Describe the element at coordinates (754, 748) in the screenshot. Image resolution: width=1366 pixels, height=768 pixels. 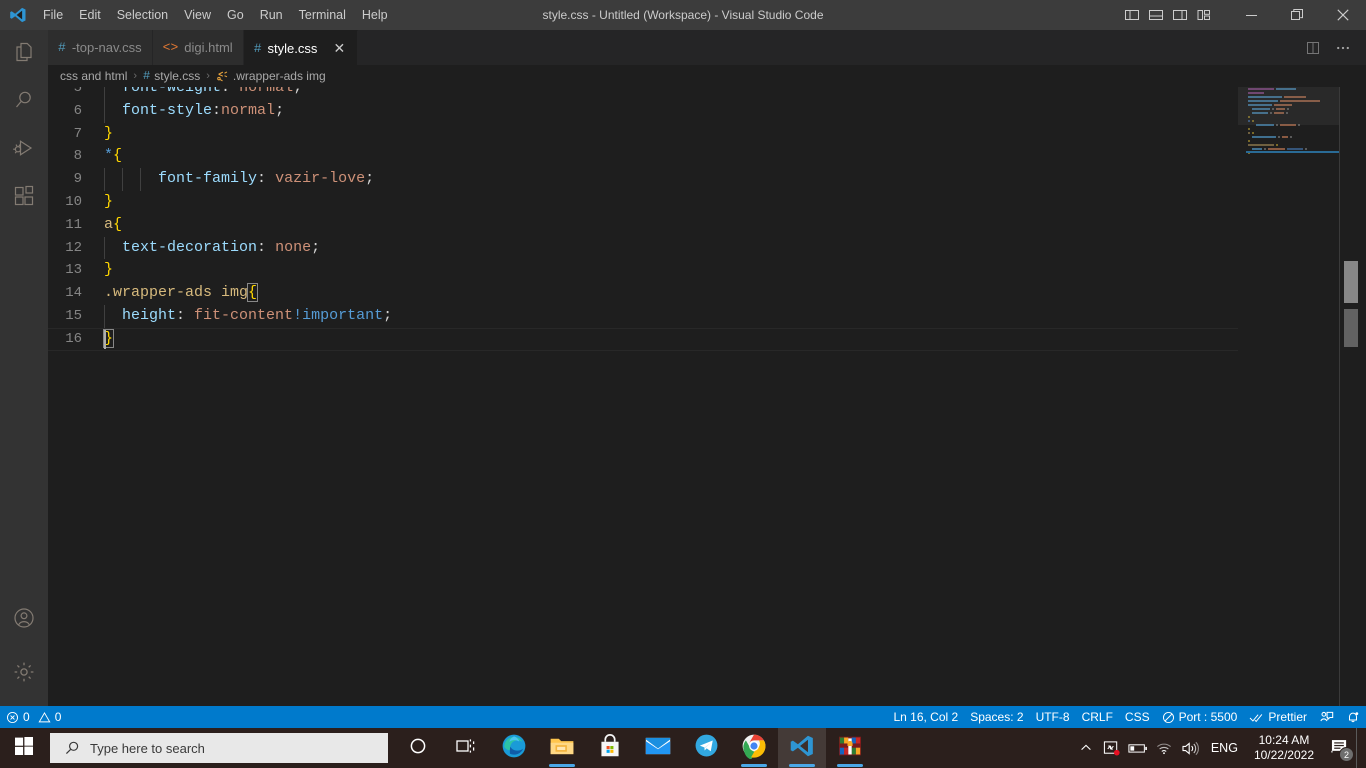
I see `taskbar-google-chrome` at that location.